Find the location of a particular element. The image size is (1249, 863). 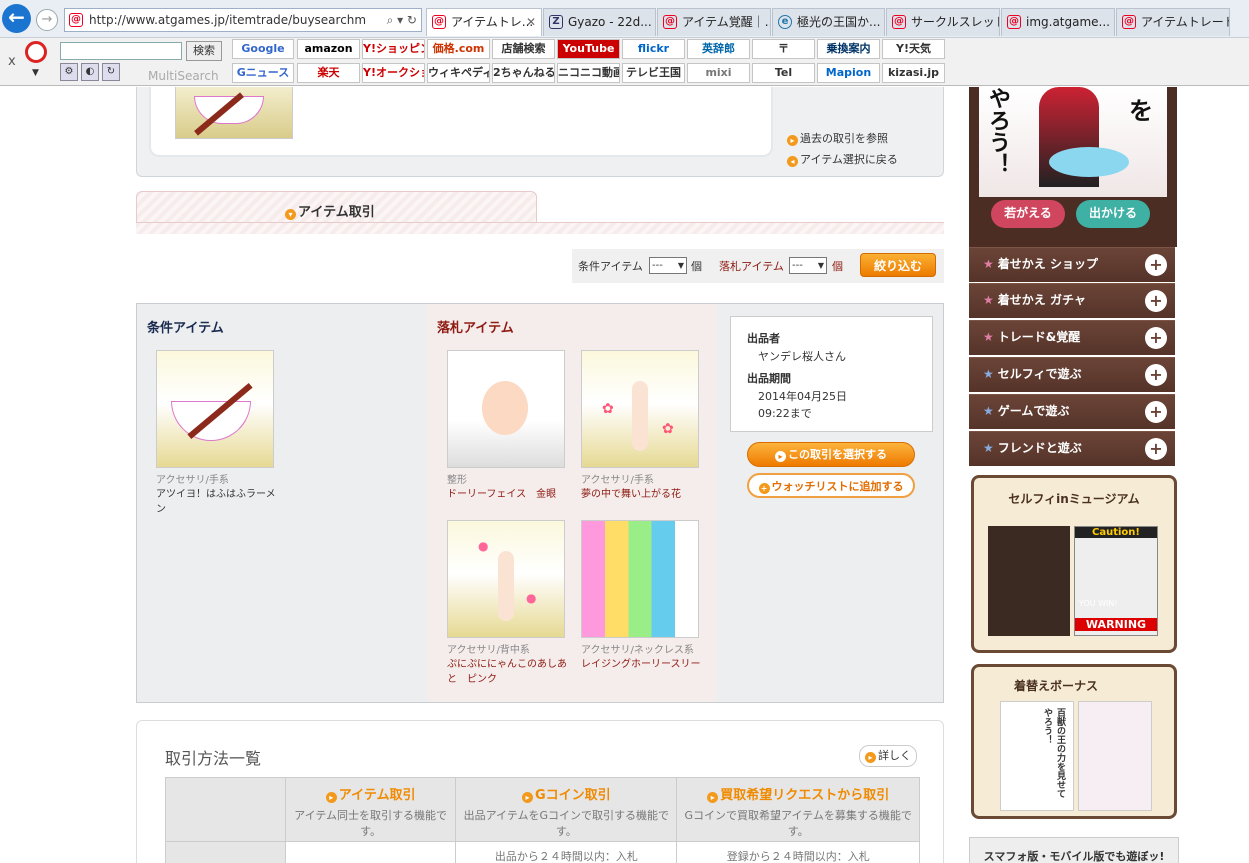

multisearch-input is located at coordinates (121, 51).